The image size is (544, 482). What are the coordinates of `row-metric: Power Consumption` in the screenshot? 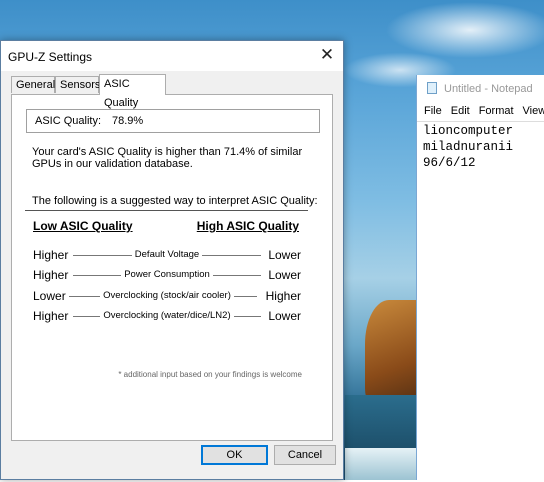 It's located at (167, 275).